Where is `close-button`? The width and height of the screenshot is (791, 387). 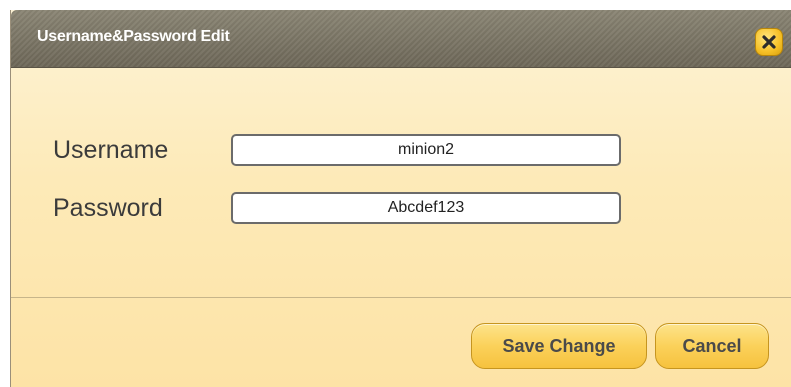 close-button is located at coordinates (769, 42).